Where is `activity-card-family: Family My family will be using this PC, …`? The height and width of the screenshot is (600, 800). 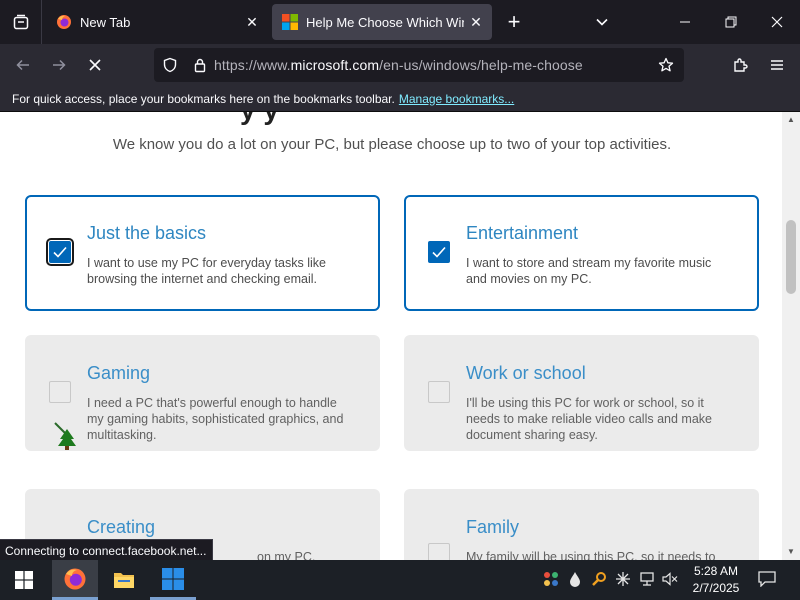
activity-card-family: Family My family will be using this PC, … is located at coordinates (581, 524).